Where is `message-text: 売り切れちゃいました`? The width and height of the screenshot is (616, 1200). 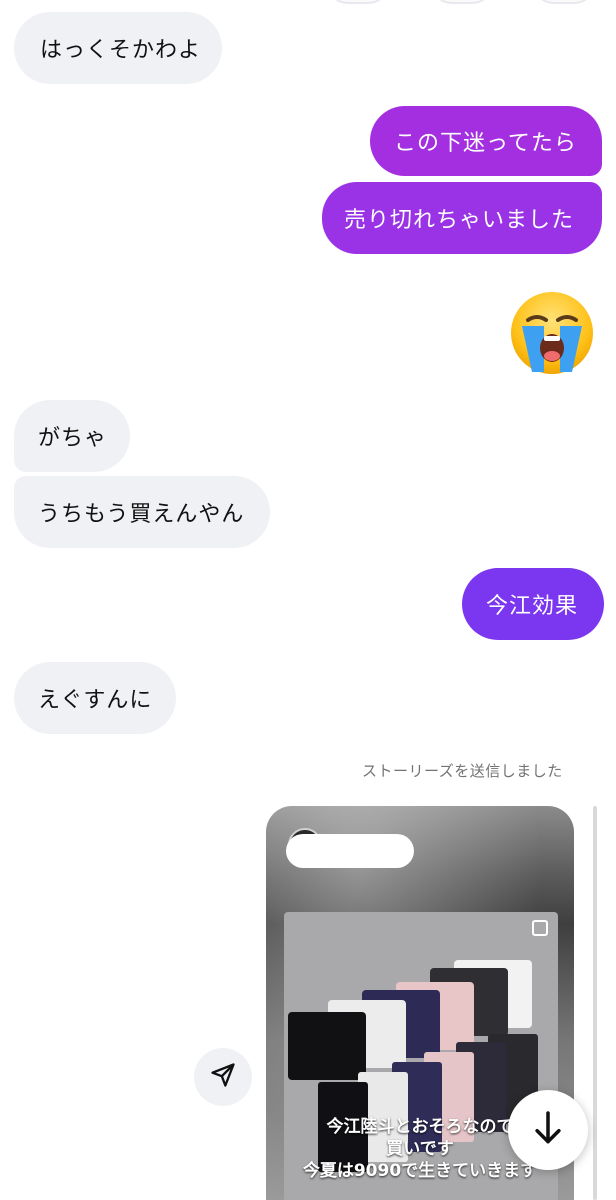 message-text: 売り切れちゃいました is located at coordinates (459, 220).